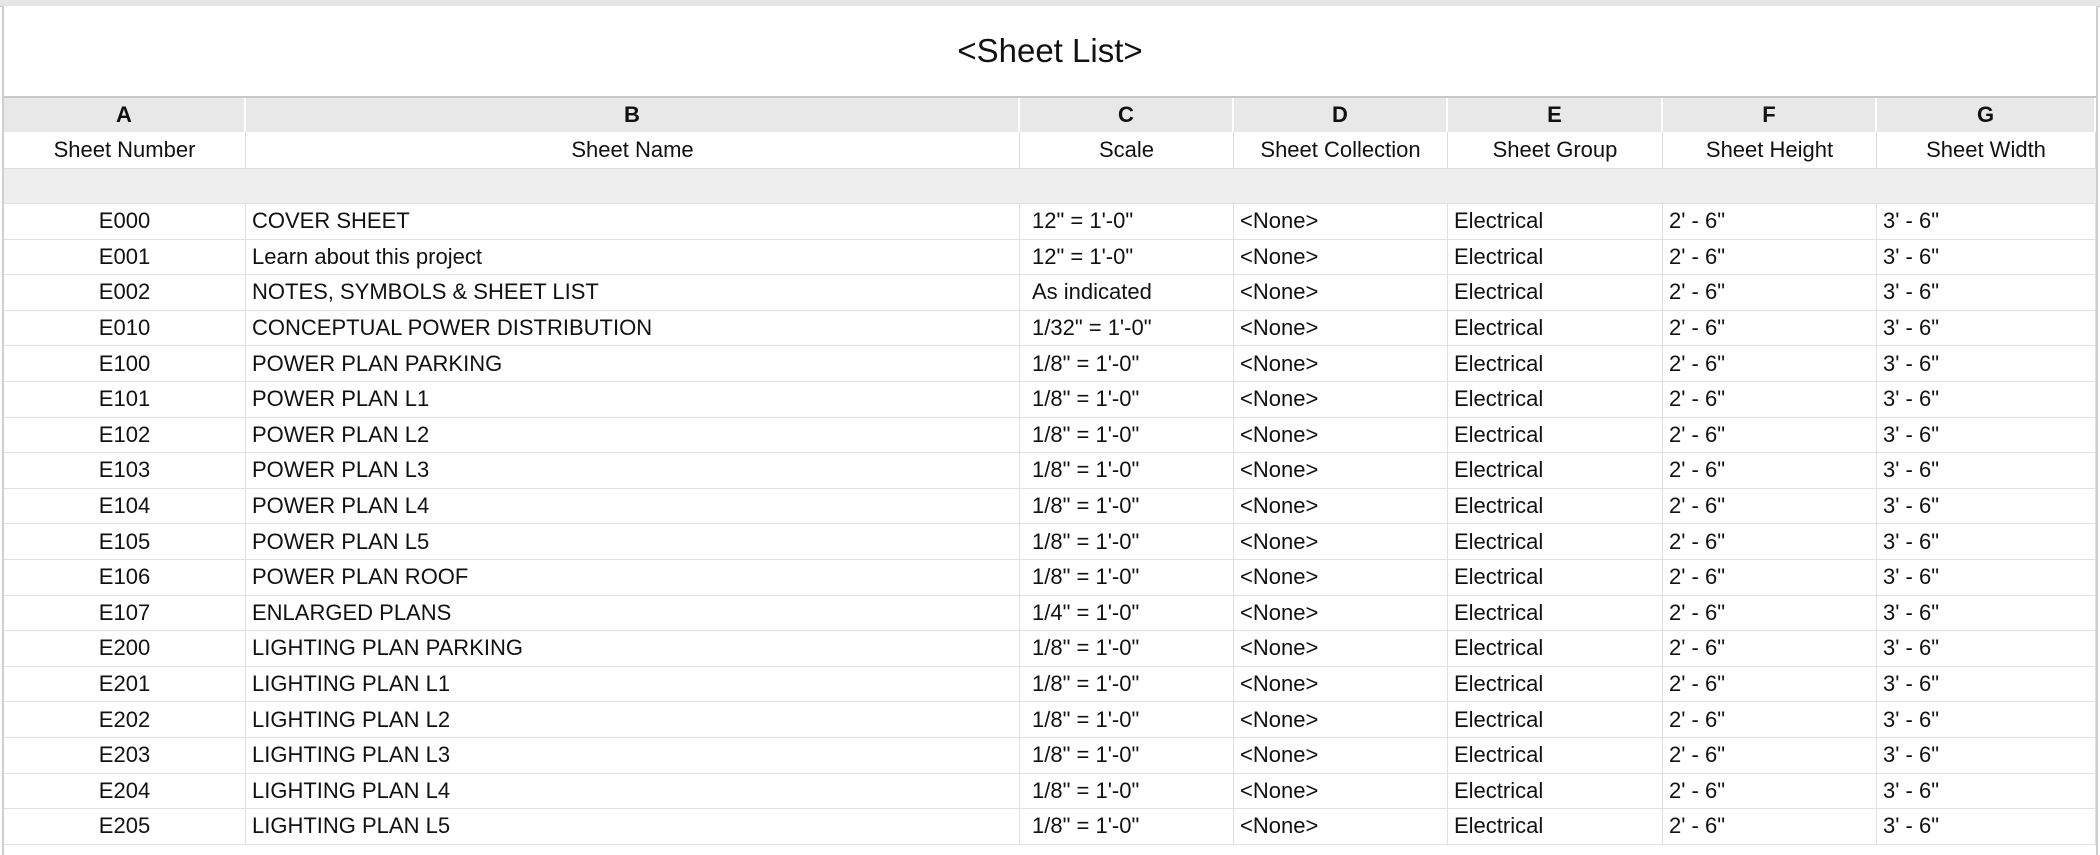 The height and width of the screenshot is (855, 2100). Describe the element at coordinates (633, 684) in the screenshot. I see `cell-sheet-name: LIGHTING PLAN L1` at that location.